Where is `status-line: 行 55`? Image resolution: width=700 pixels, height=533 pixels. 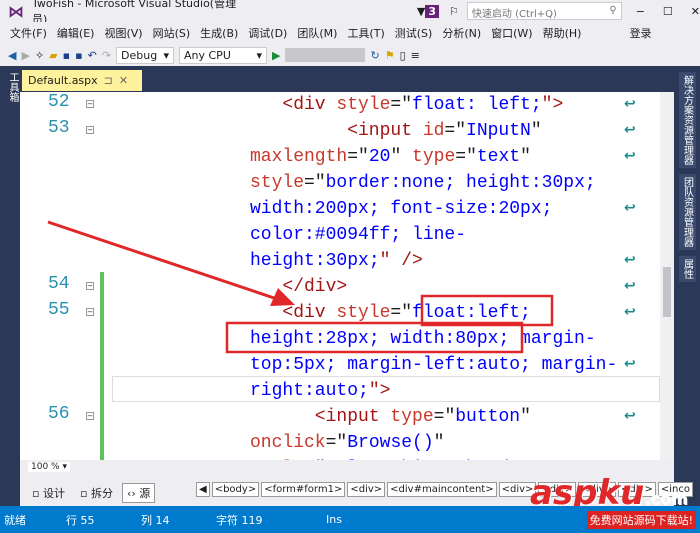
status-line: 行 55 is located at coordinates (80, 520).